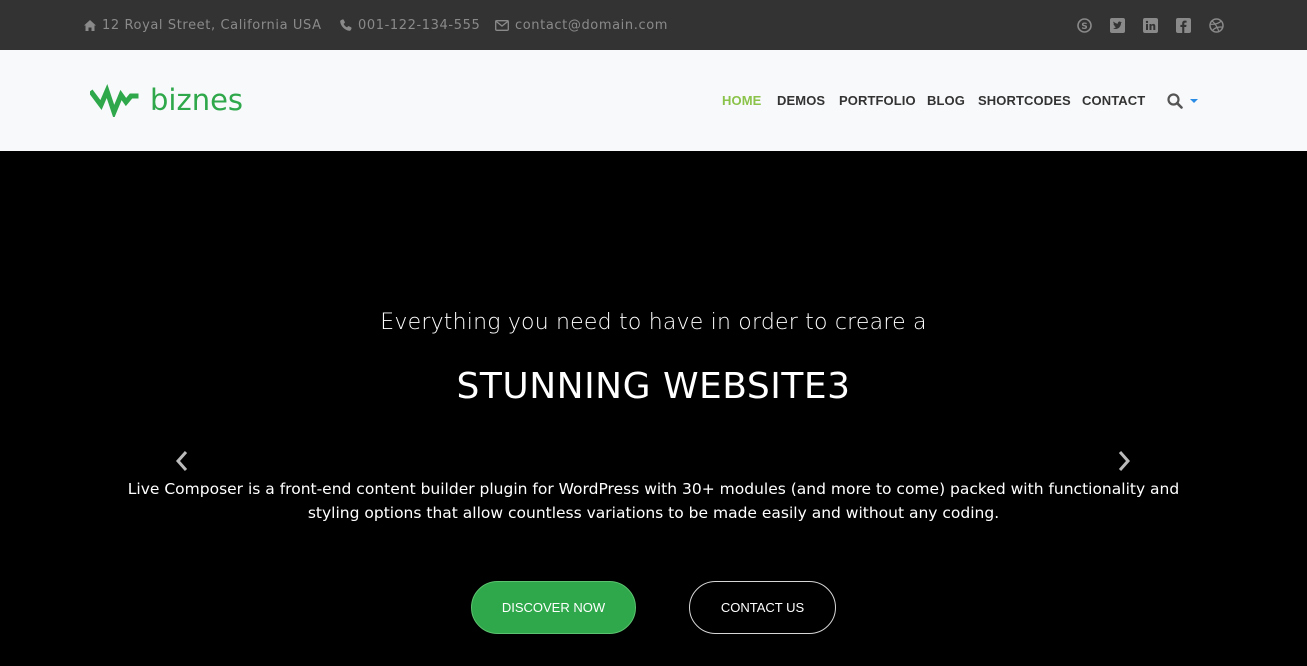  What do you see at coordinates (1216, 25) in the screenshot?
I see `dribbble-icon` at bounding box center [1216, 25].